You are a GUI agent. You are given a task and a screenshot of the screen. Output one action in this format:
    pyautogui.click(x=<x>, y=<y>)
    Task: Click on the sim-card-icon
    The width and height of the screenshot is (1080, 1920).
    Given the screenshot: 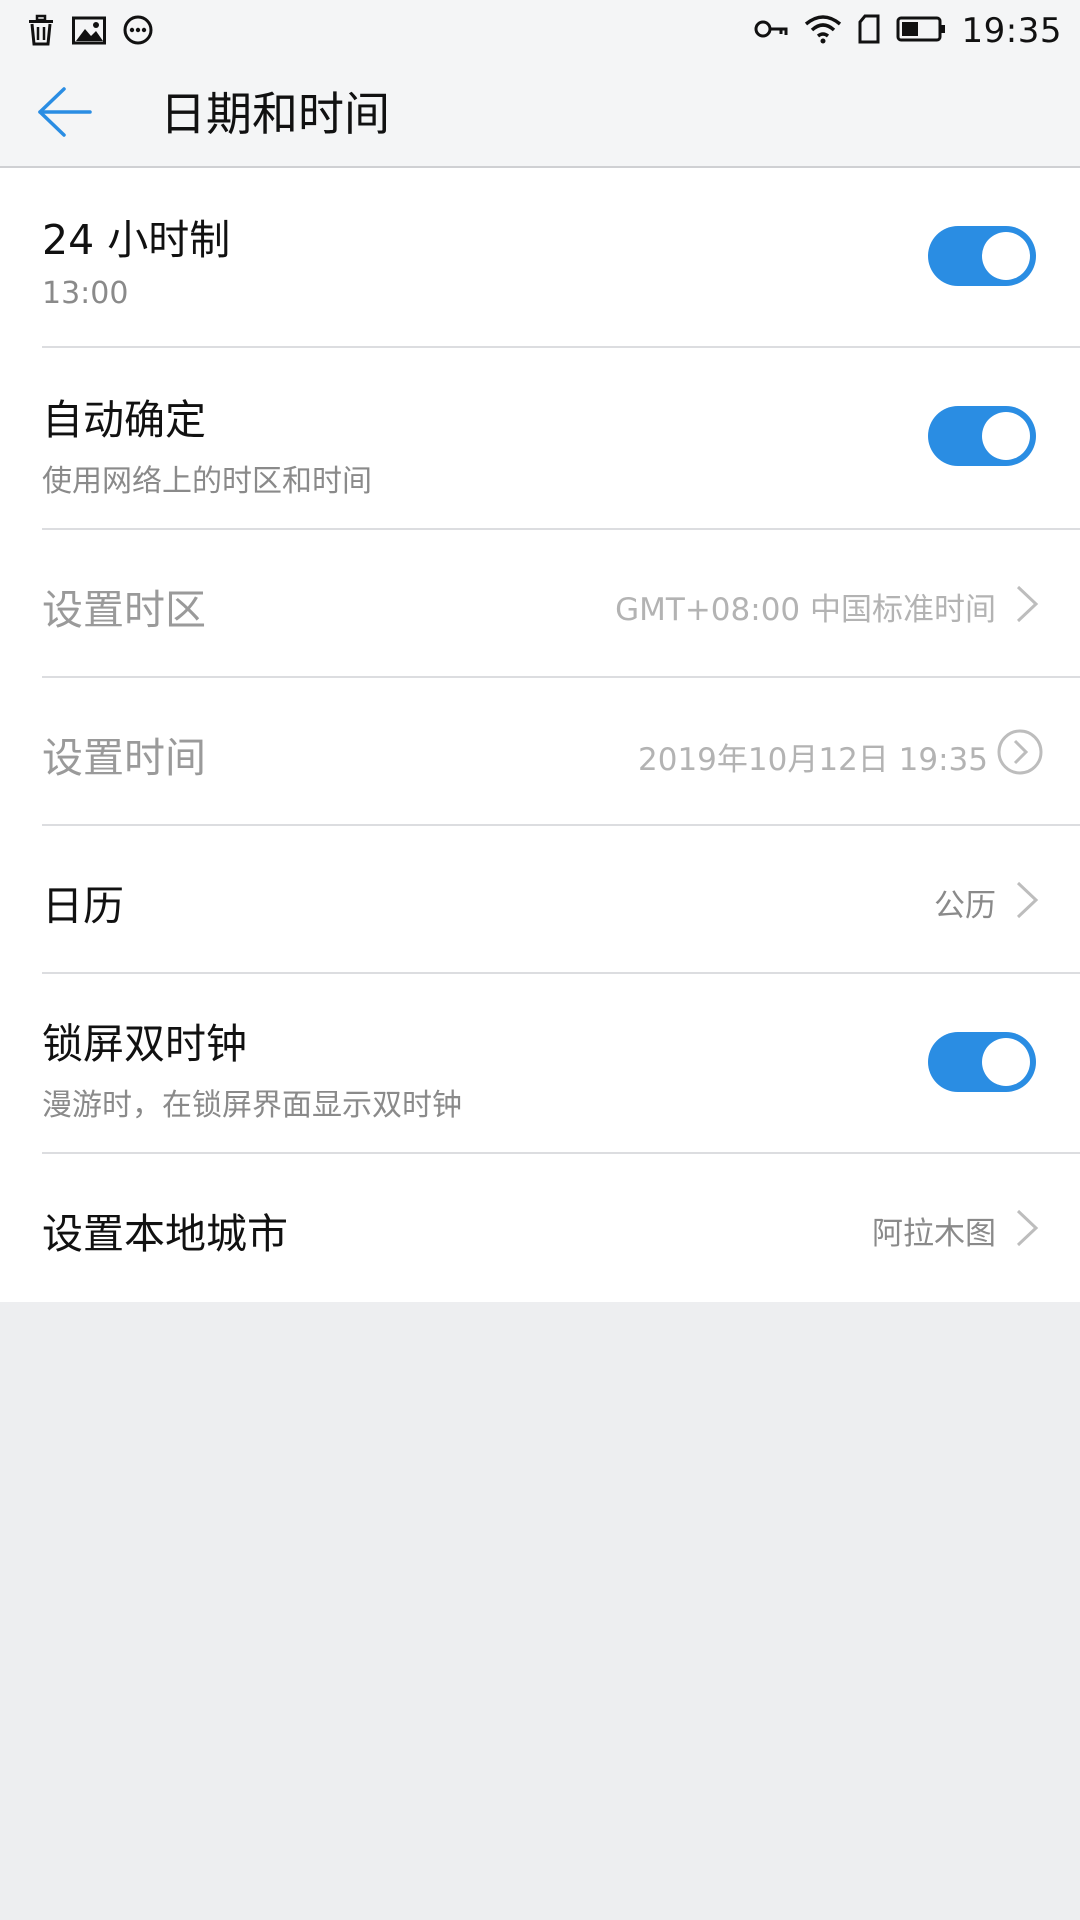 What is the action you would take?
    pyautogui.click(x=869, y=31)
    